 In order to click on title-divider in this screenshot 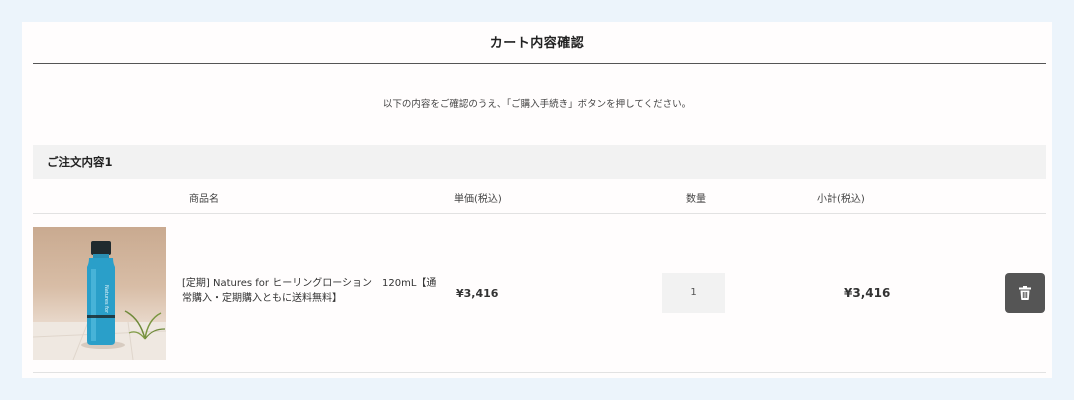, I will do `click(539, 63)`.